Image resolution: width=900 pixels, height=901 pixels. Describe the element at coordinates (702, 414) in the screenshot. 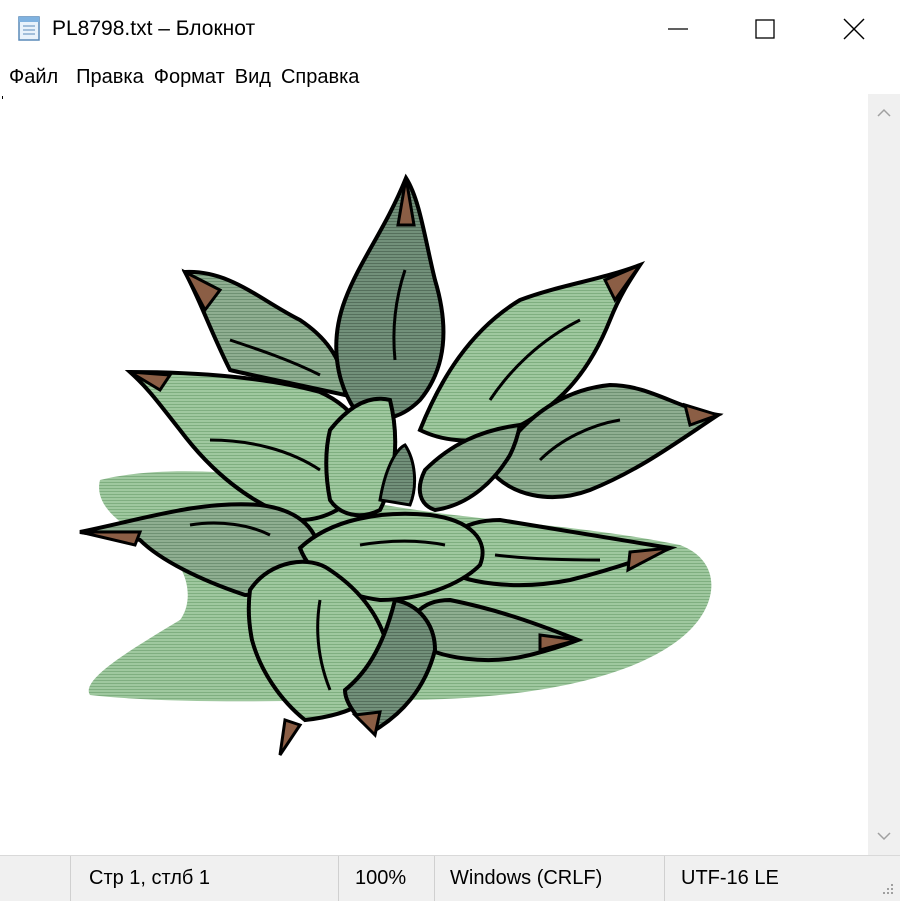

I see `tip-right` at that location.